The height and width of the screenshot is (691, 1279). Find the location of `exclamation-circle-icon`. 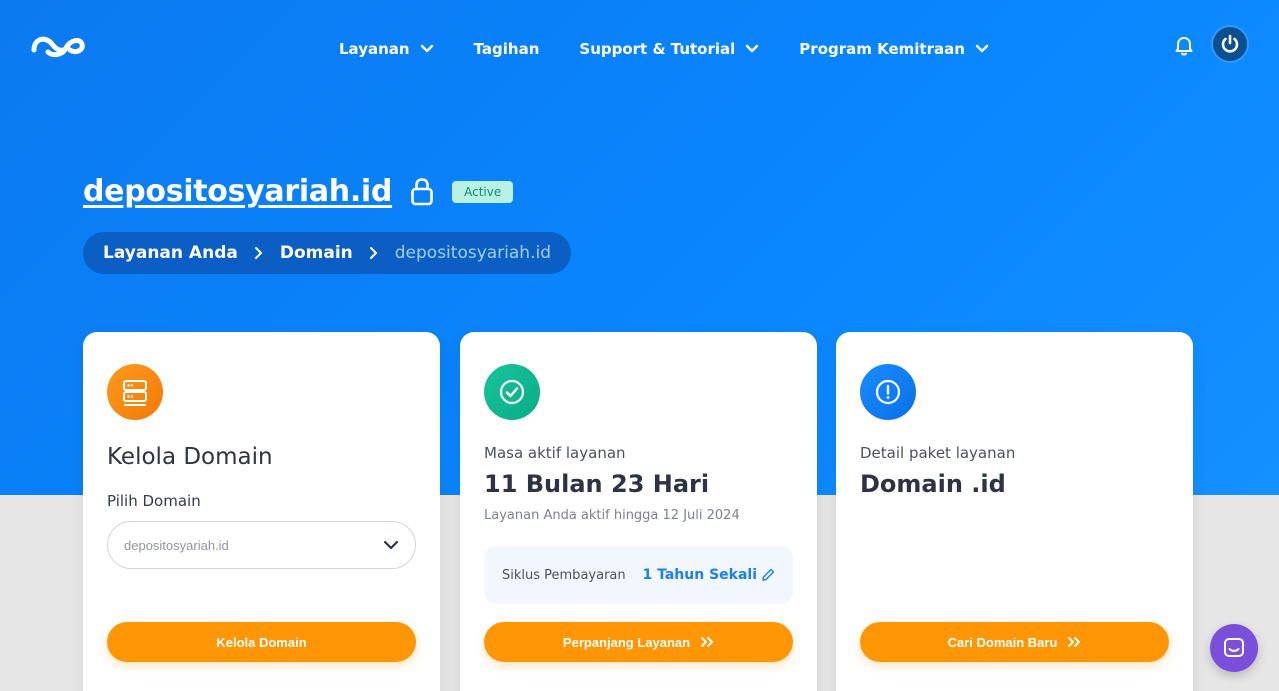

exclamation-circle-icon is located at coordinates (888, 392).